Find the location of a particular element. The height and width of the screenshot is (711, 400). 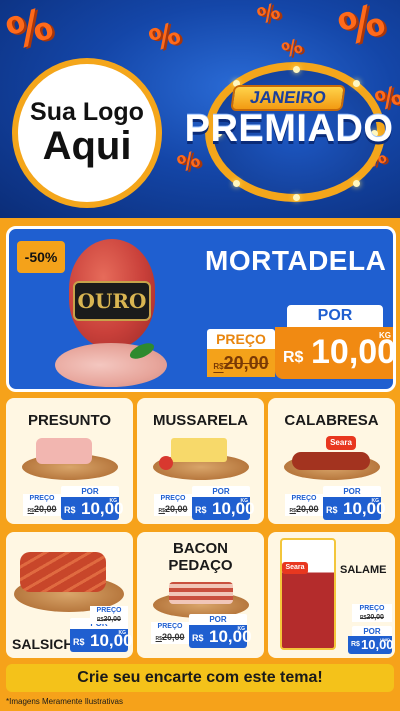

calabresa-image is located at coordinates (331, 461).